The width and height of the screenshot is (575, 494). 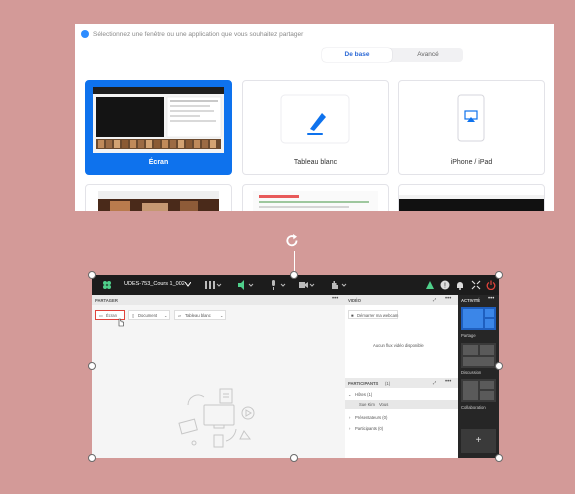 I want to click on share-document-label: Document, so click(x=148, y=315).